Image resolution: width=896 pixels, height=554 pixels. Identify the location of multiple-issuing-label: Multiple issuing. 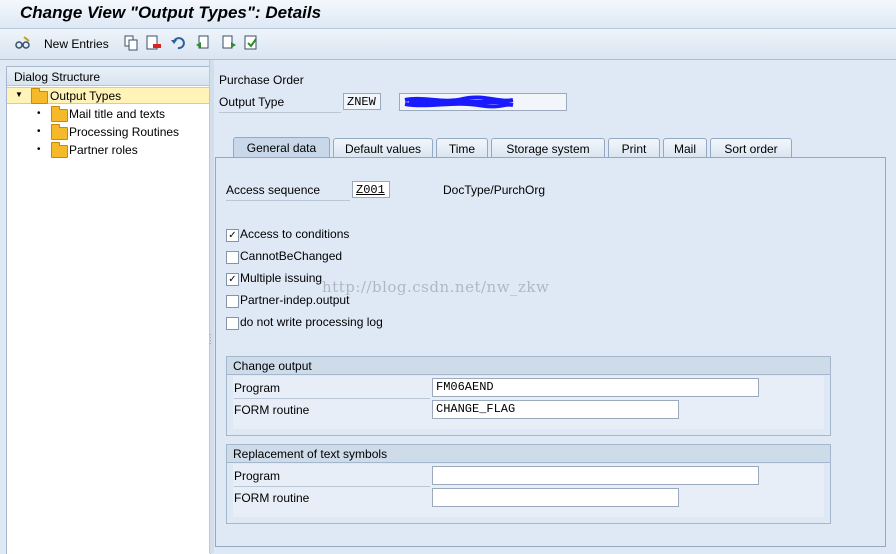
(281, 278).